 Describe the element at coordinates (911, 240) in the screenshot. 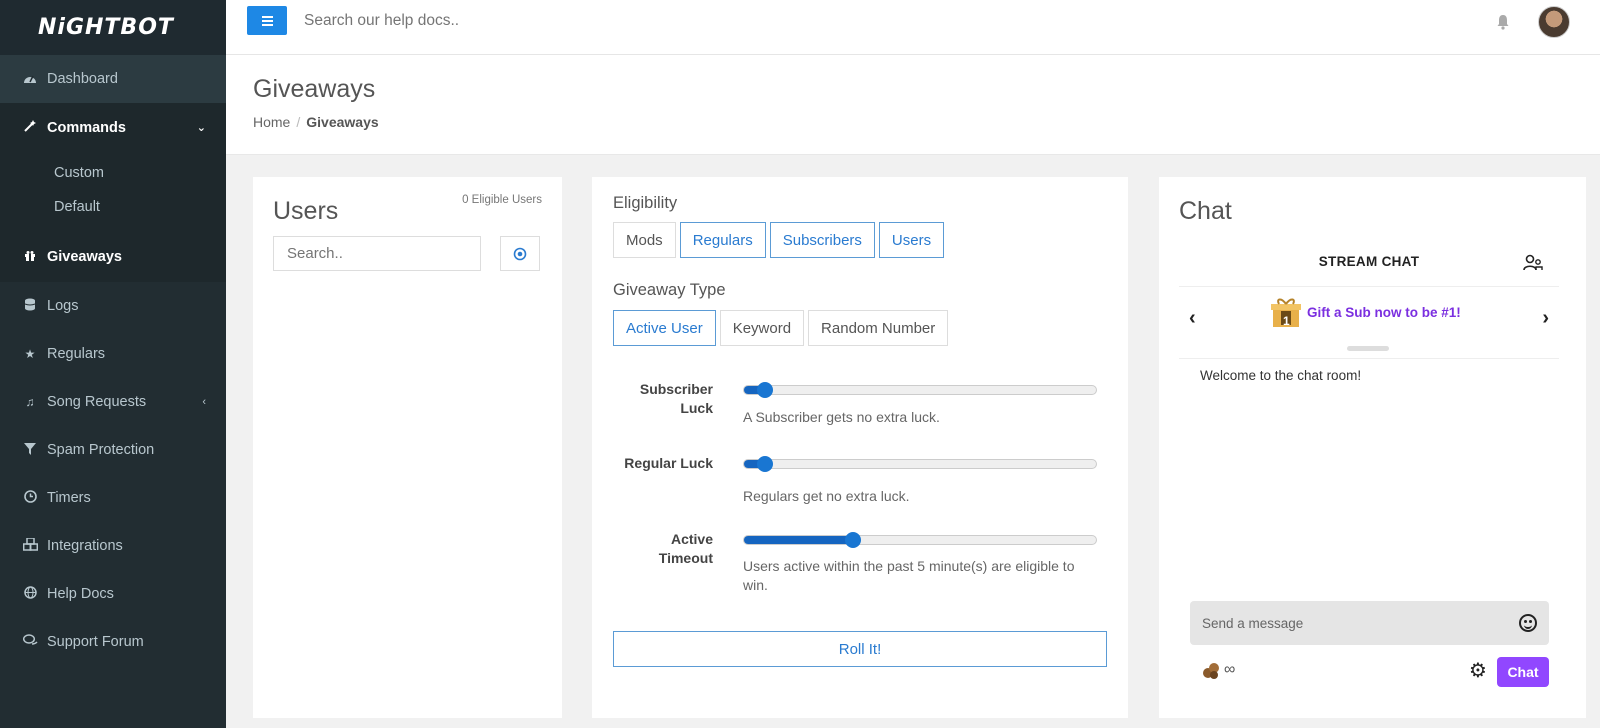

I see `eligibility-users-button: Users` at that location.